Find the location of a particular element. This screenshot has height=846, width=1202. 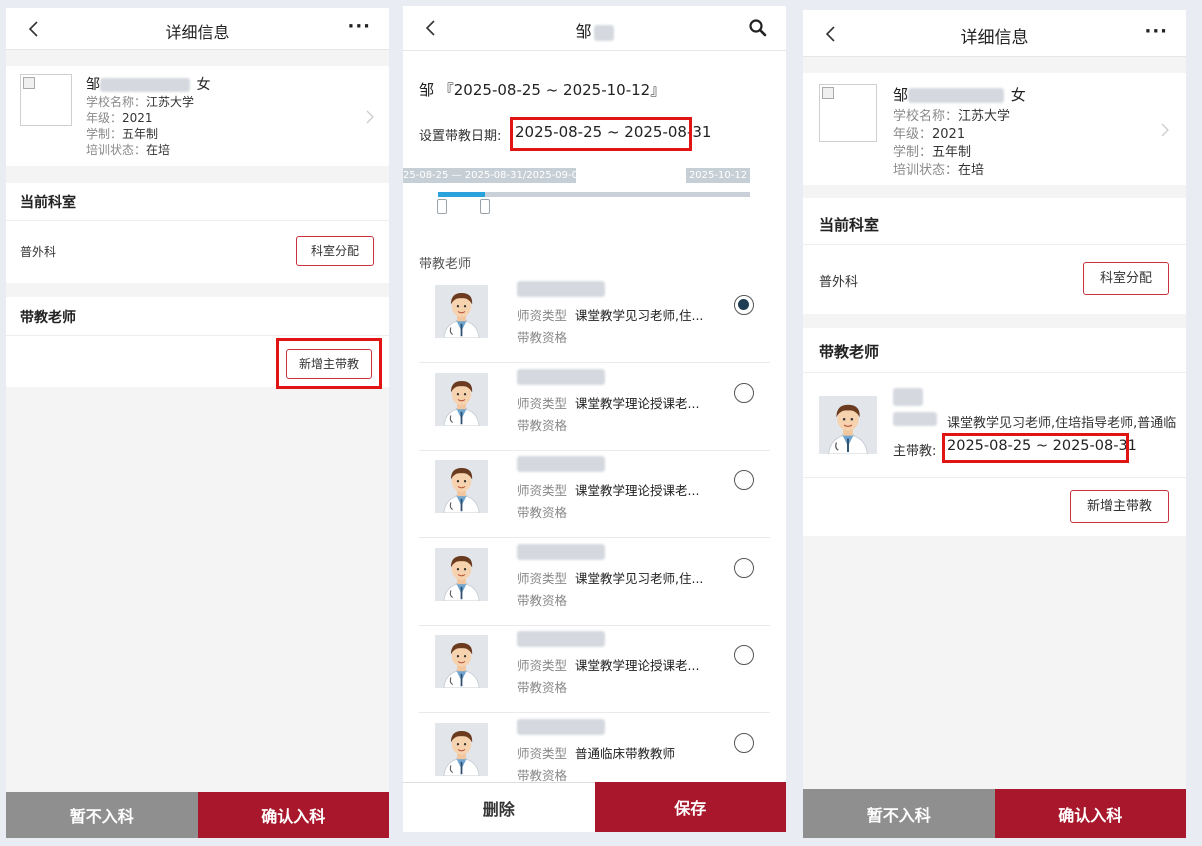

timeline-end-label: 2025-10-12 is located at coordinates (718, 175).